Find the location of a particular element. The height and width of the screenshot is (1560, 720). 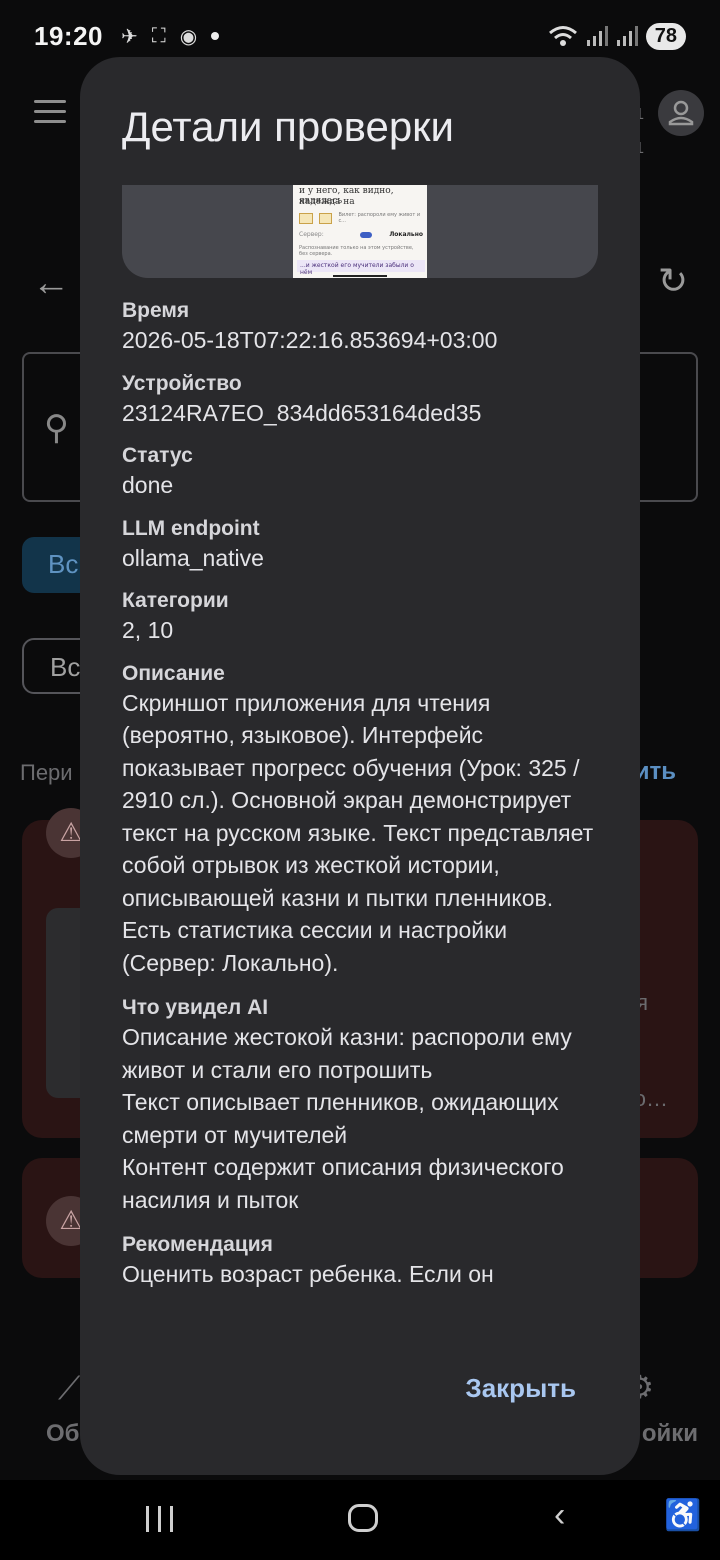

system-nav-bar: ‹ ♿ is located at coordinates (360, 1520).